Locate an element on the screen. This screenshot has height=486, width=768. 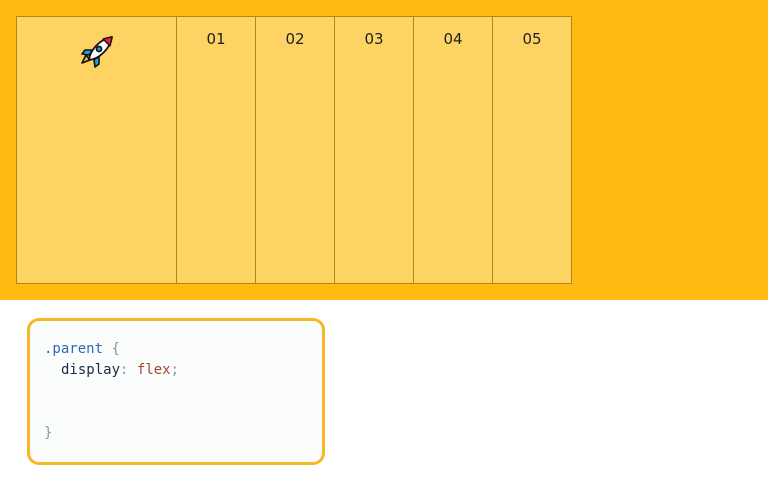
open-brace: { is located at coordinates (115, 349).